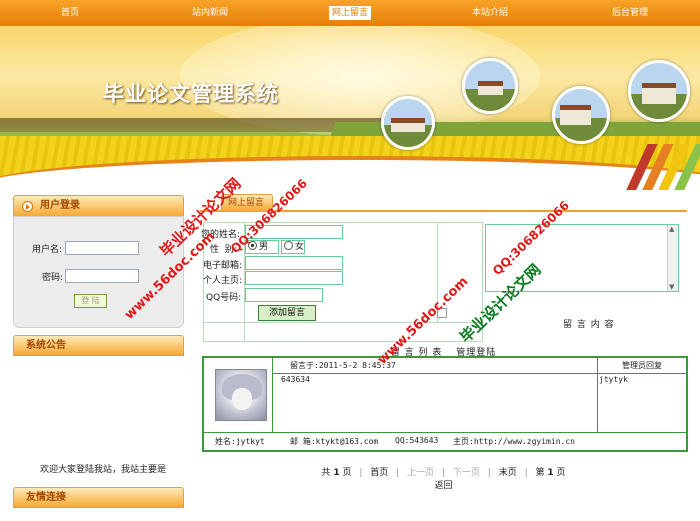  What do you see at coordinates (347, 473) in the screenshot?
I see `pager-total-suffix: 页` at bounding box center [347, 473].